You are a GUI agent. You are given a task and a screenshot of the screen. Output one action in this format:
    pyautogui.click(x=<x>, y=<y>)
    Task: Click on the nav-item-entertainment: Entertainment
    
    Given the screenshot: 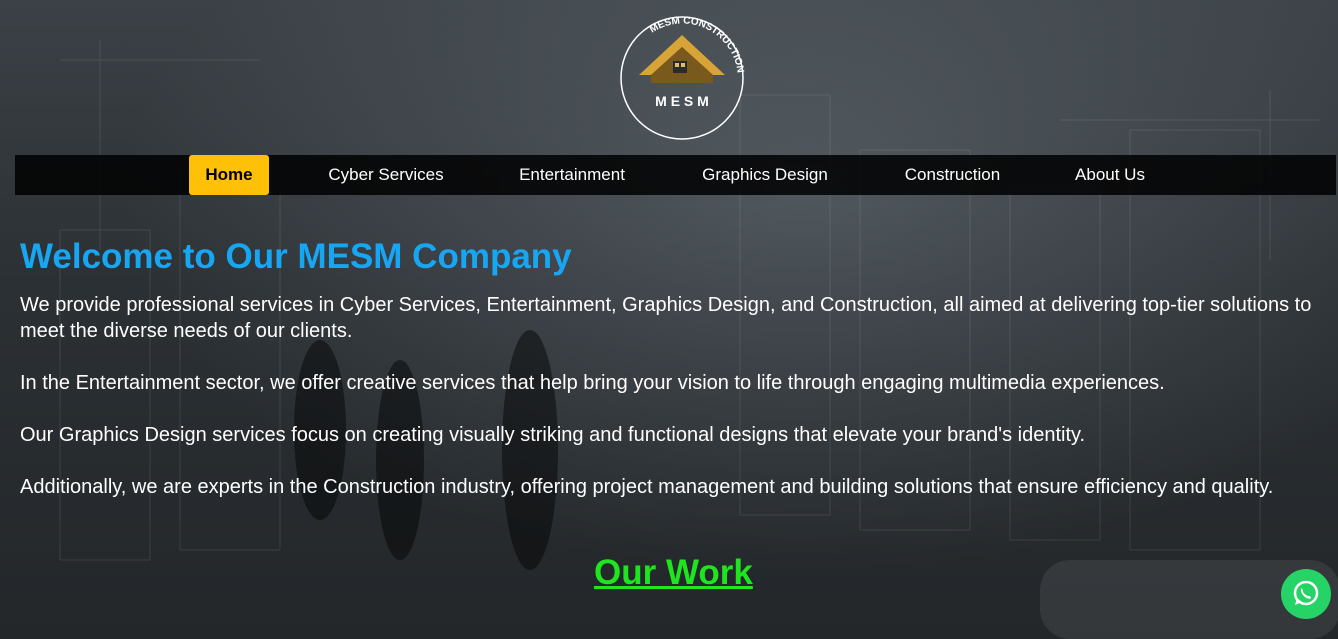 What is the action you would take?
    pyautogui.click(x=572, y=175)
    